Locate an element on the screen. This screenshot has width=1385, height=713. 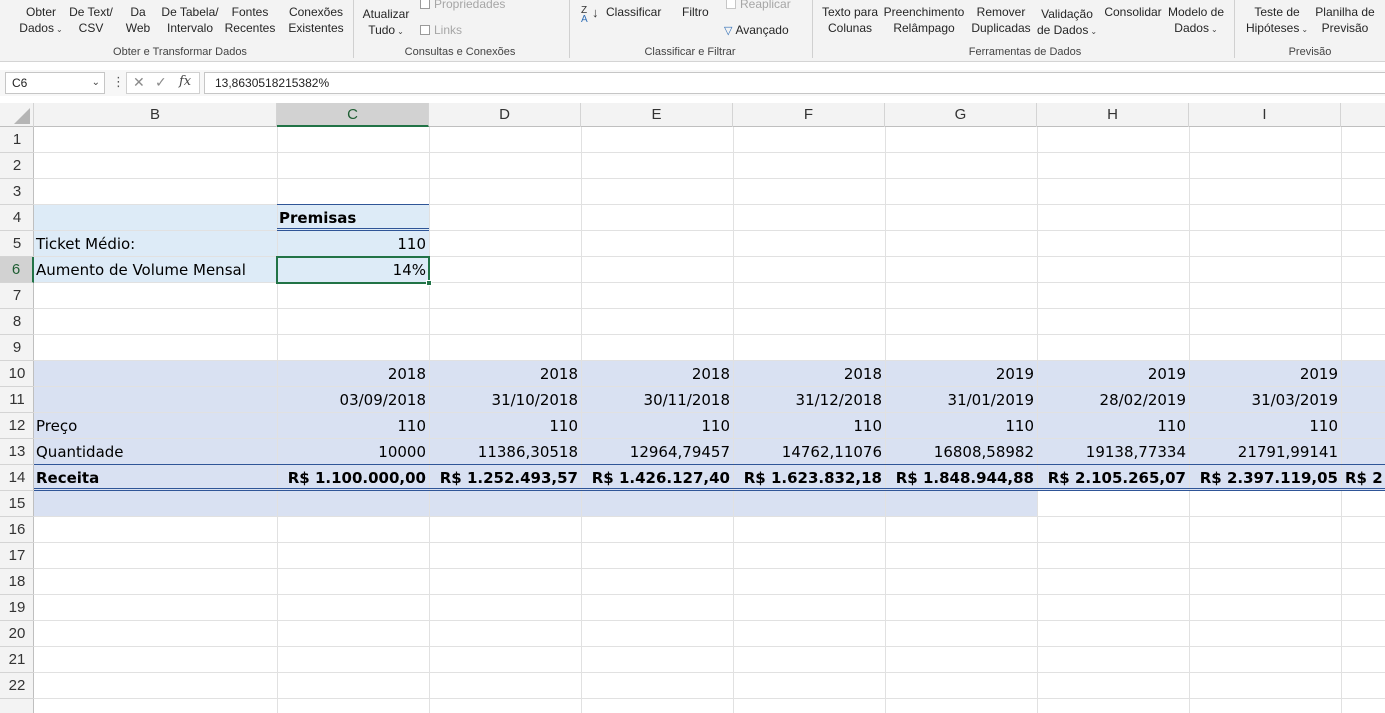
row-header-1: 1 is located at coordinates (17, 140).